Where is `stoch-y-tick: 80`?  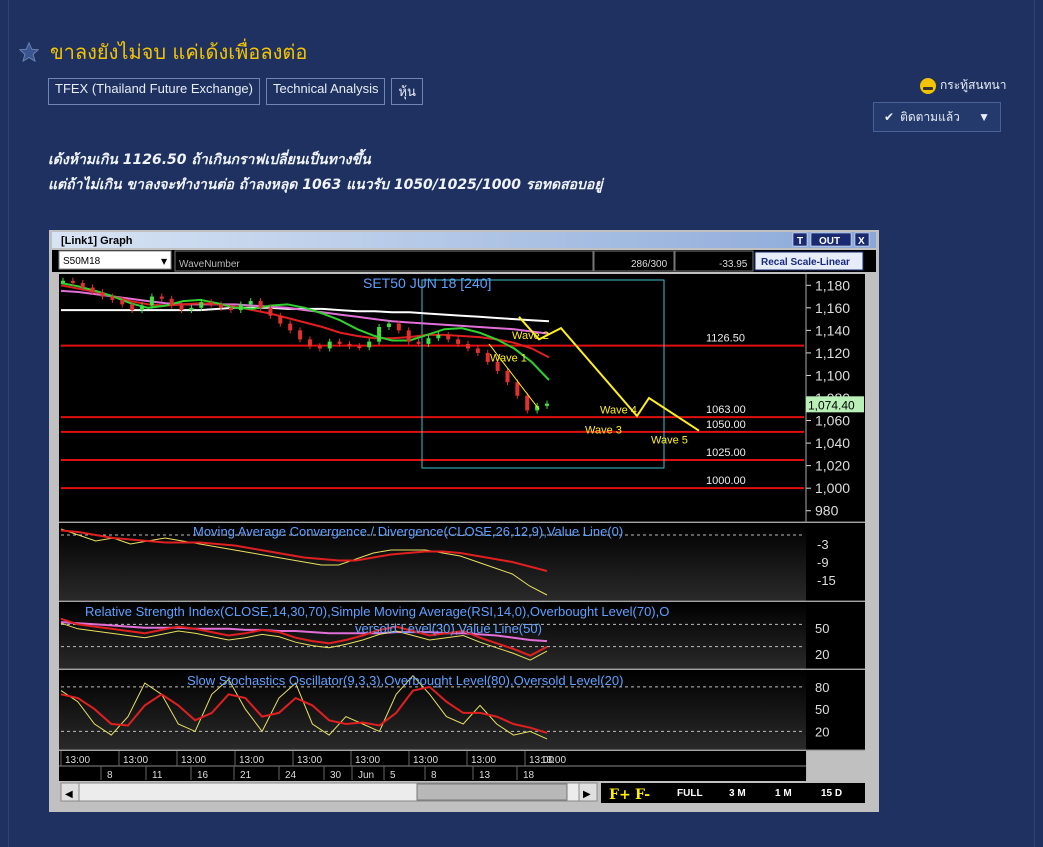
stoch-y-tick: 80 is located at coordinates (822, 687).